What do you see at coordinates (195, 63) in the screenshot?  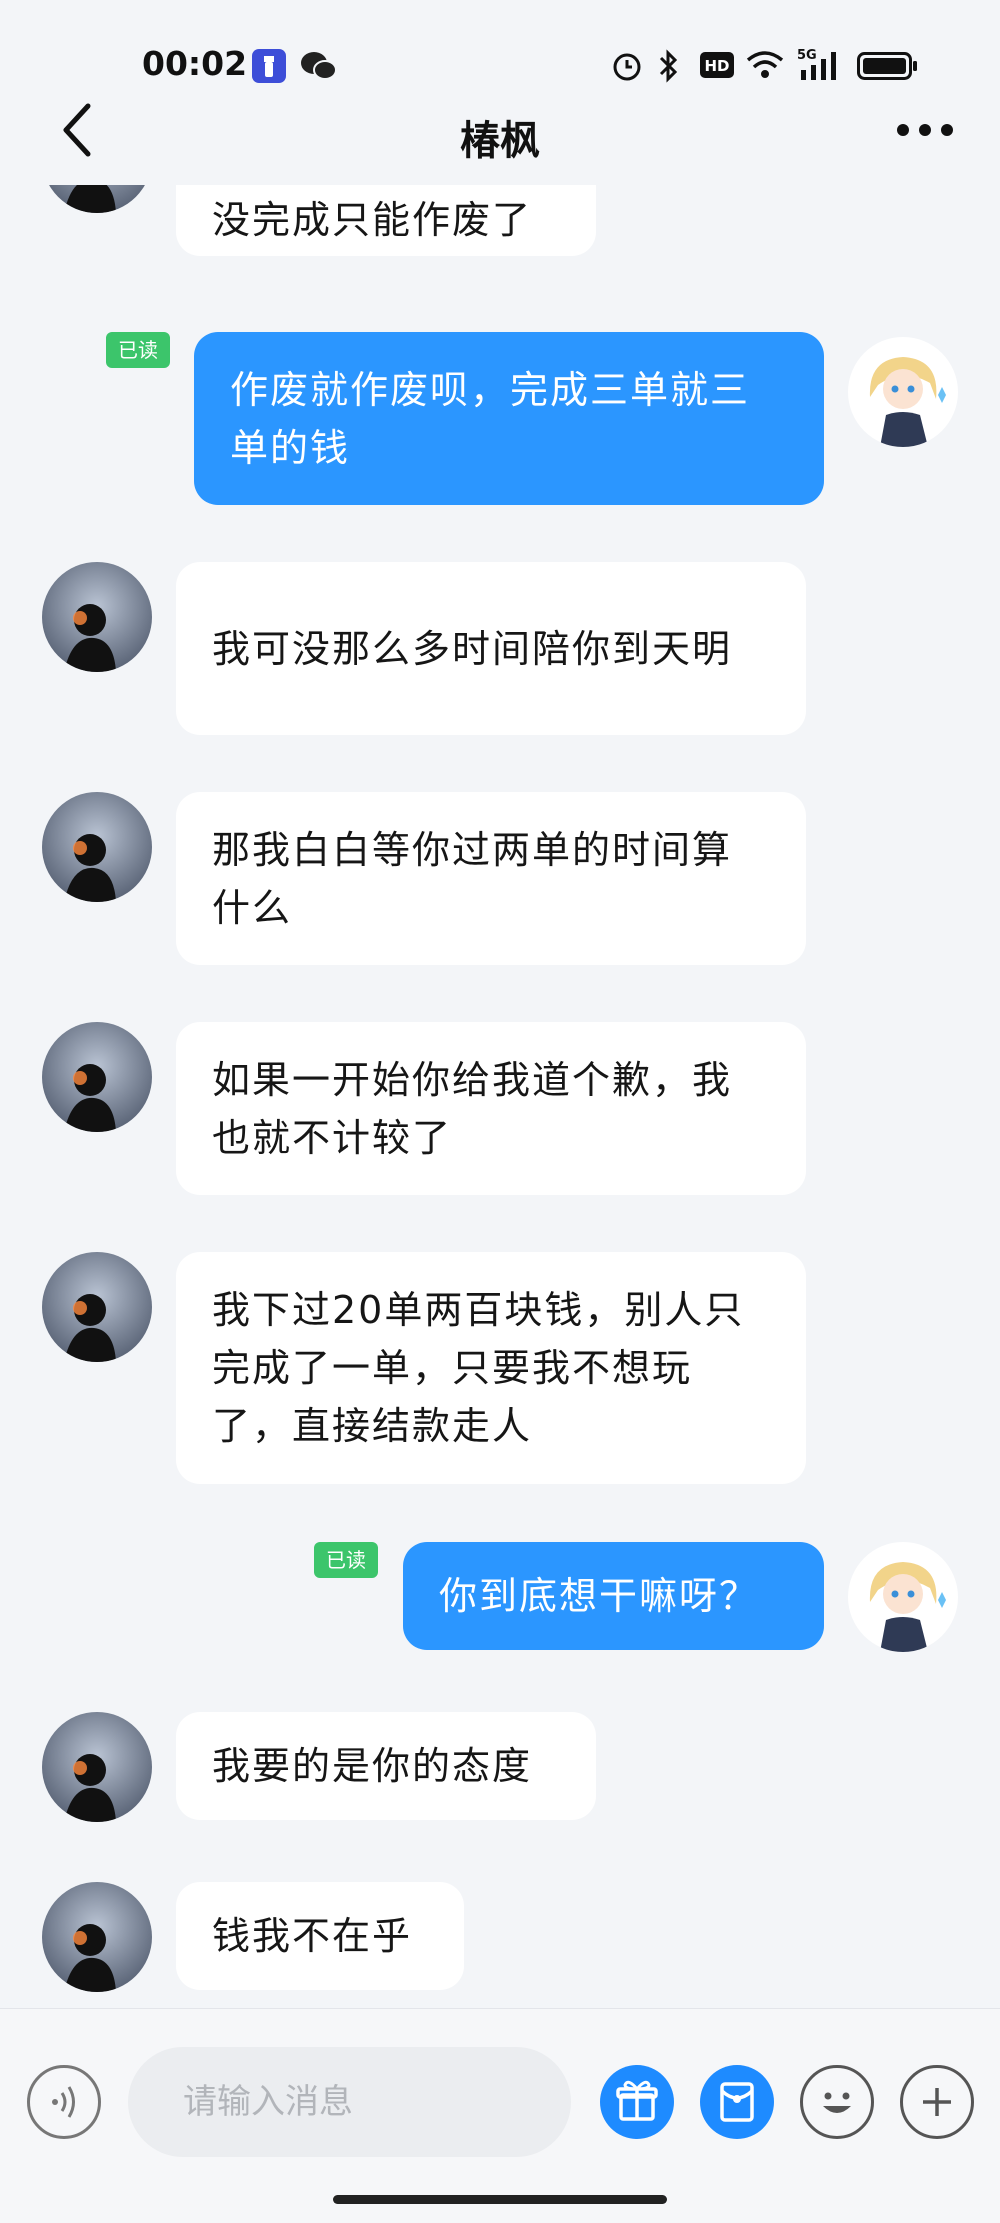 I see `status-time: 00:02` at bounding box center [195, 63].